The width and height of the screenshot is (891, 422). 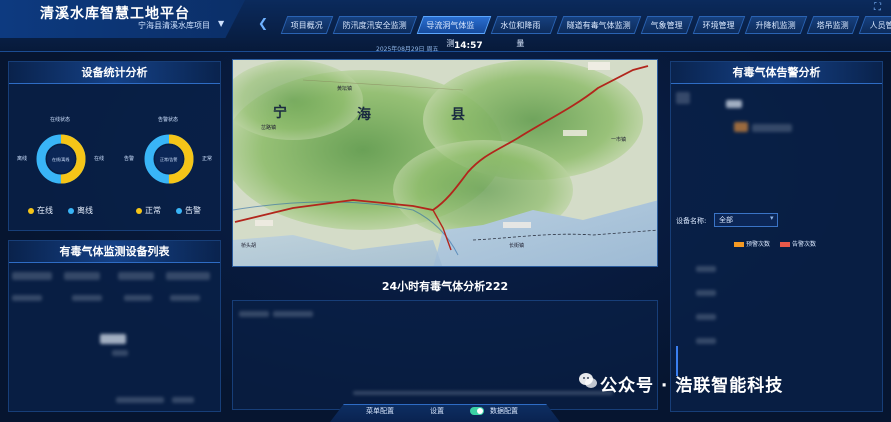 I want to click on legend-alarm-count: 告警次数, so click(x=798, y=243).